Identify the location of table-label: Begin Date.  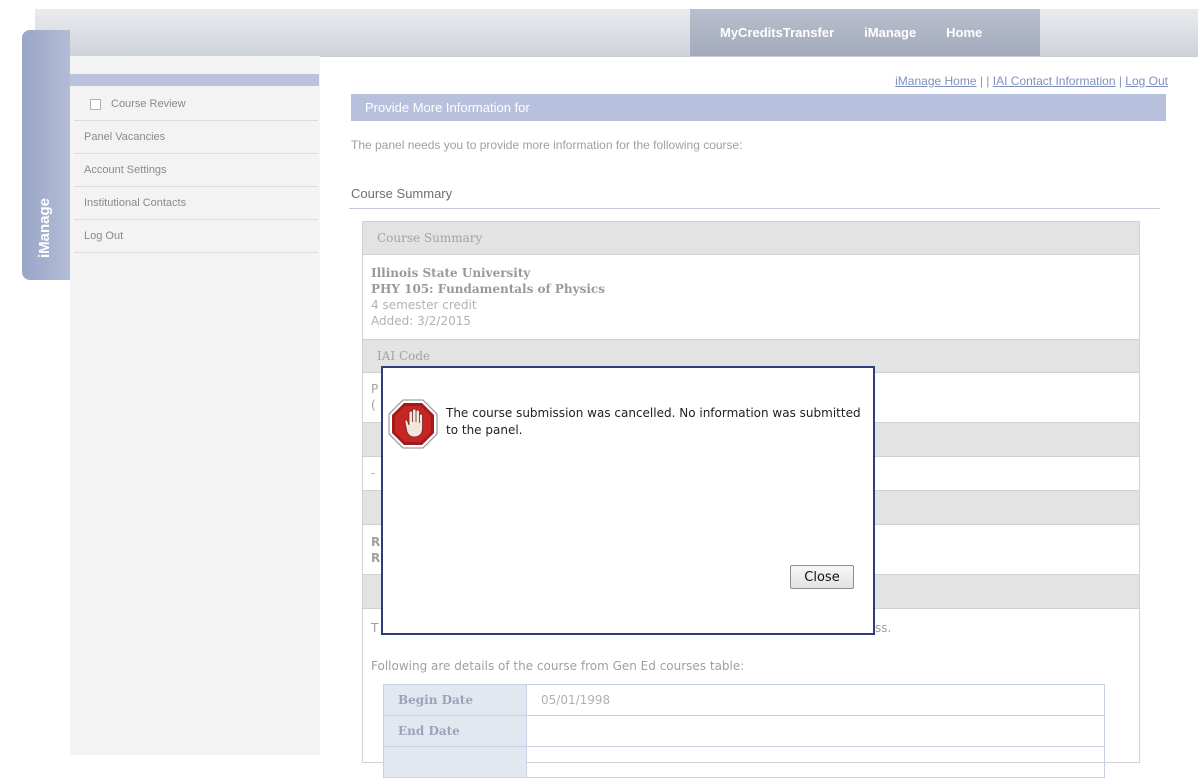
(455, 700).